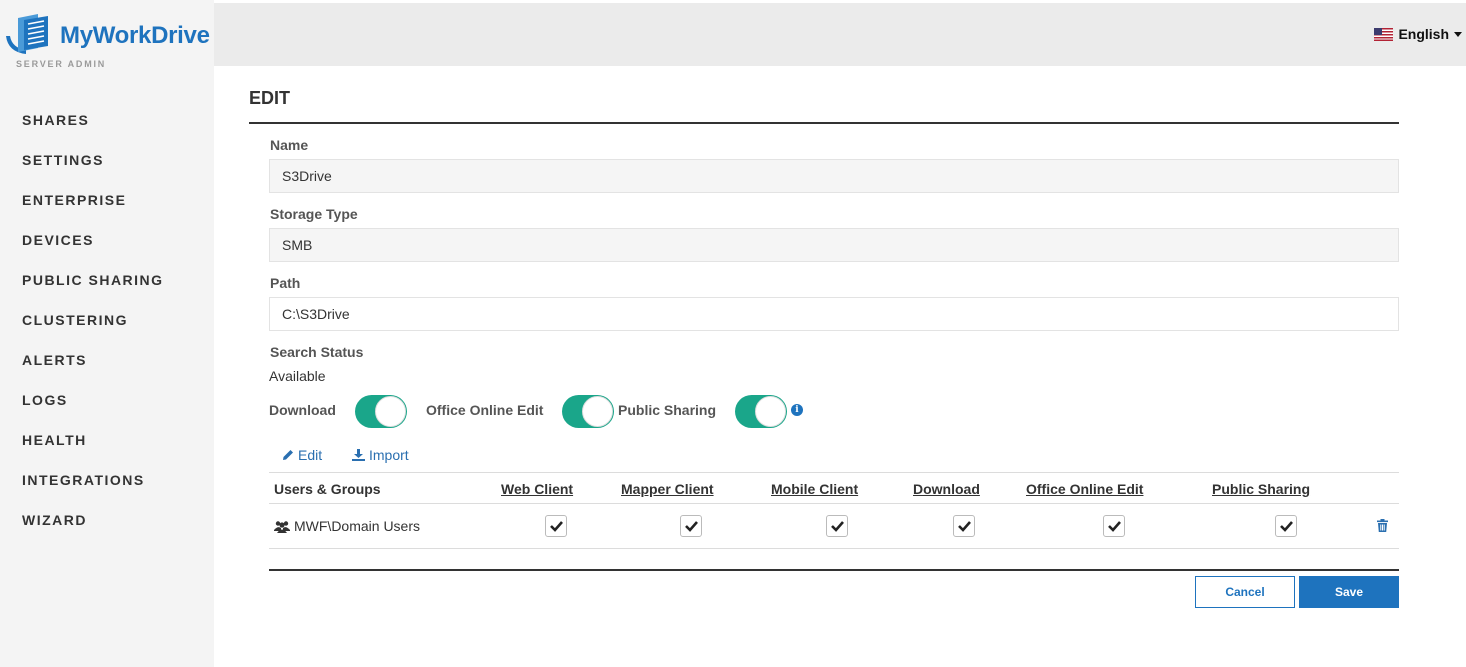 The image size is (1466, 667). Describe the element at coordinates (840, 34) in the screenshot. I see `top-bar: English` at that location.